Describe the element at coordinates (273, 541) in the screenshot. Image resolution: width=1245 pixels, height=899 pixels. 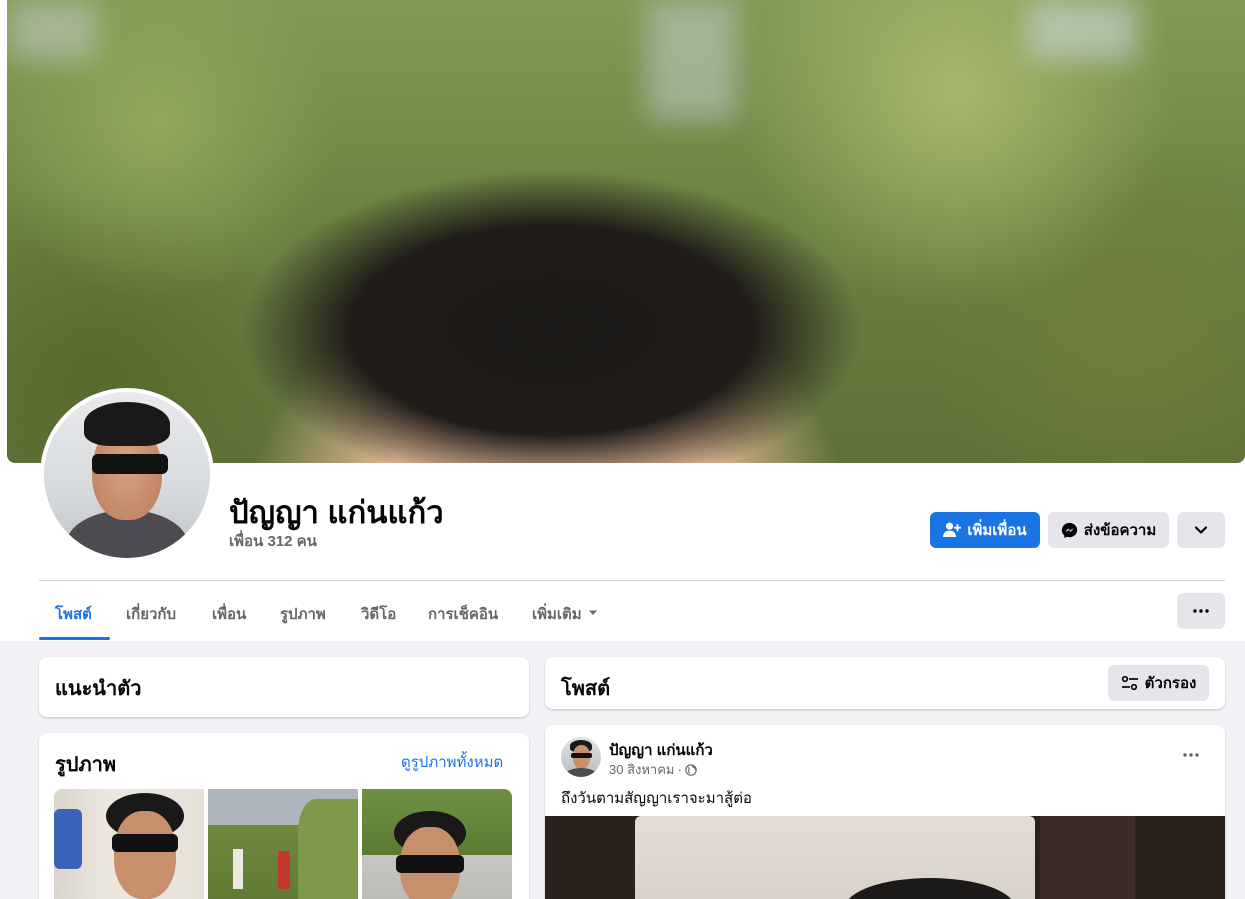
I see `friends-count: เพื่อน 312 คน` at that location.